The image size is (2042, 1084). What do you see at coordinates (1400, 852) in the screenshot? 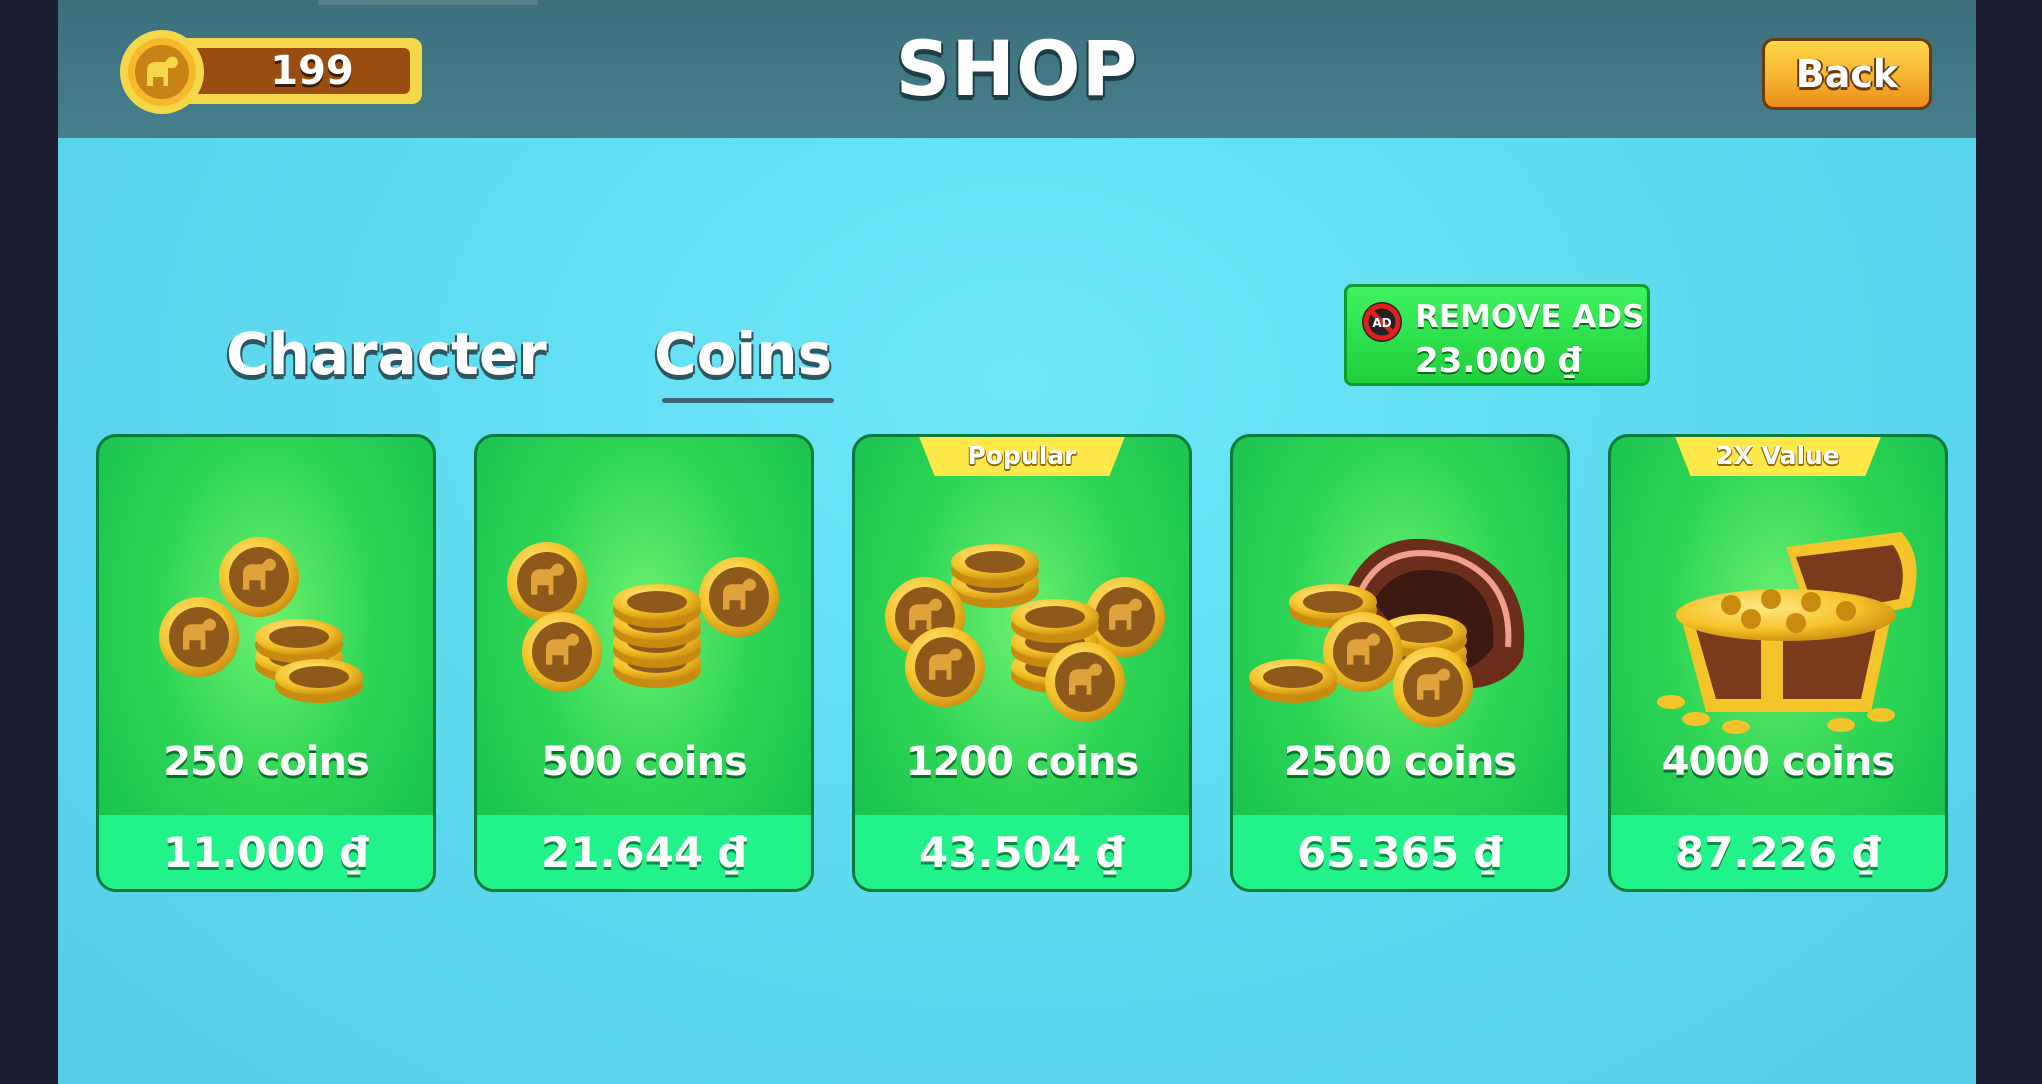
I see `pack-price: 65.365 ₫` at bounding box center [1400, 852].